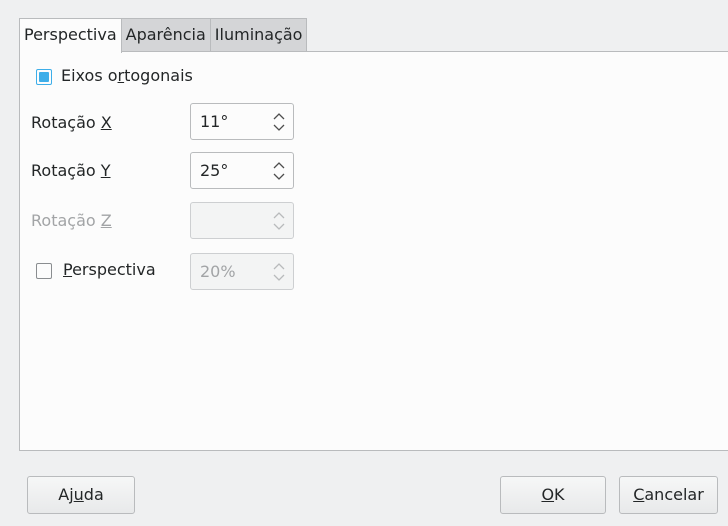 This screenshot has height=526, width=728. What do you see at coordinates (44, 271) in the screenshot?
I see `perspective-checkbox` at bounding box center [44, 271].